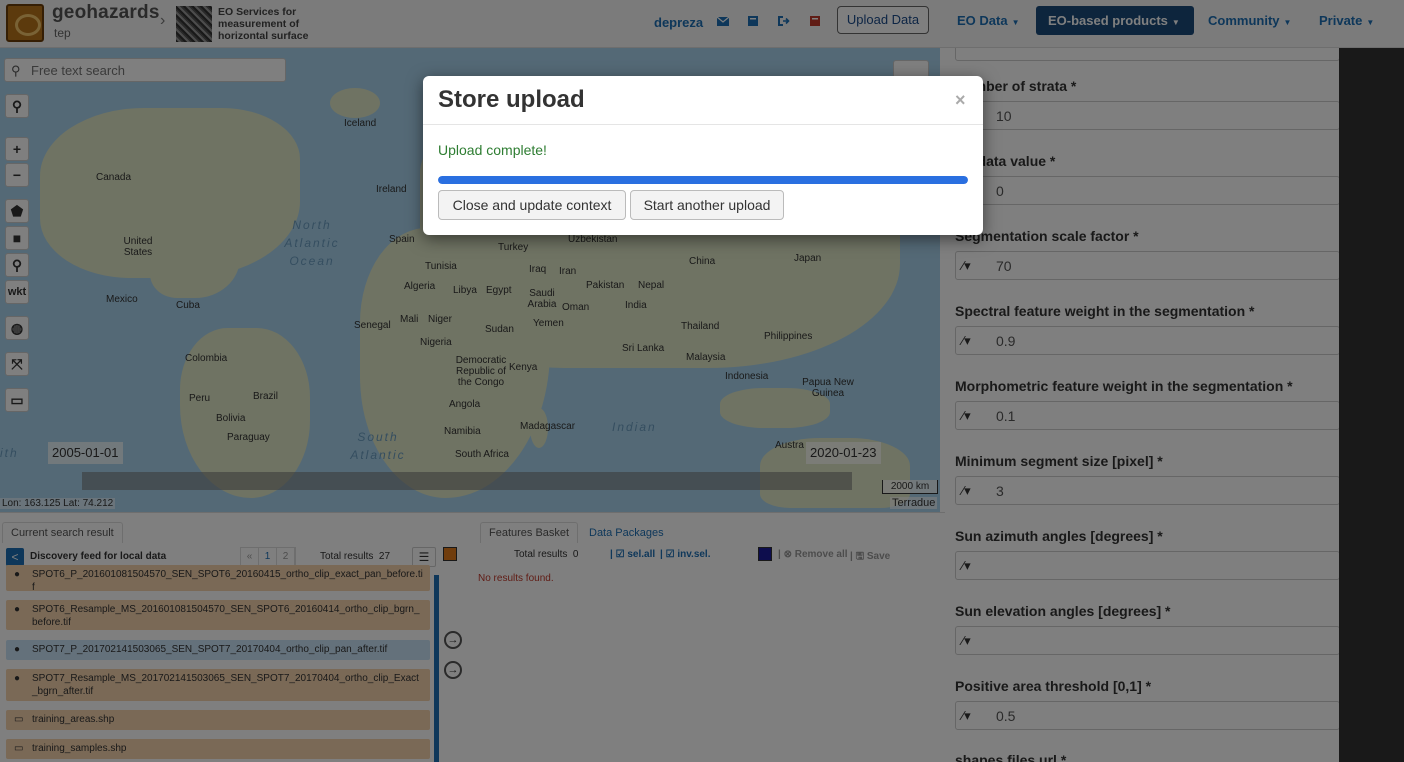 This screenshot has width=1404, height=762. What do you see at coordinates (707, 205) in the screenshot?
I see `start-another-upload-button: Start another upload` at bounding box center [707, 205].